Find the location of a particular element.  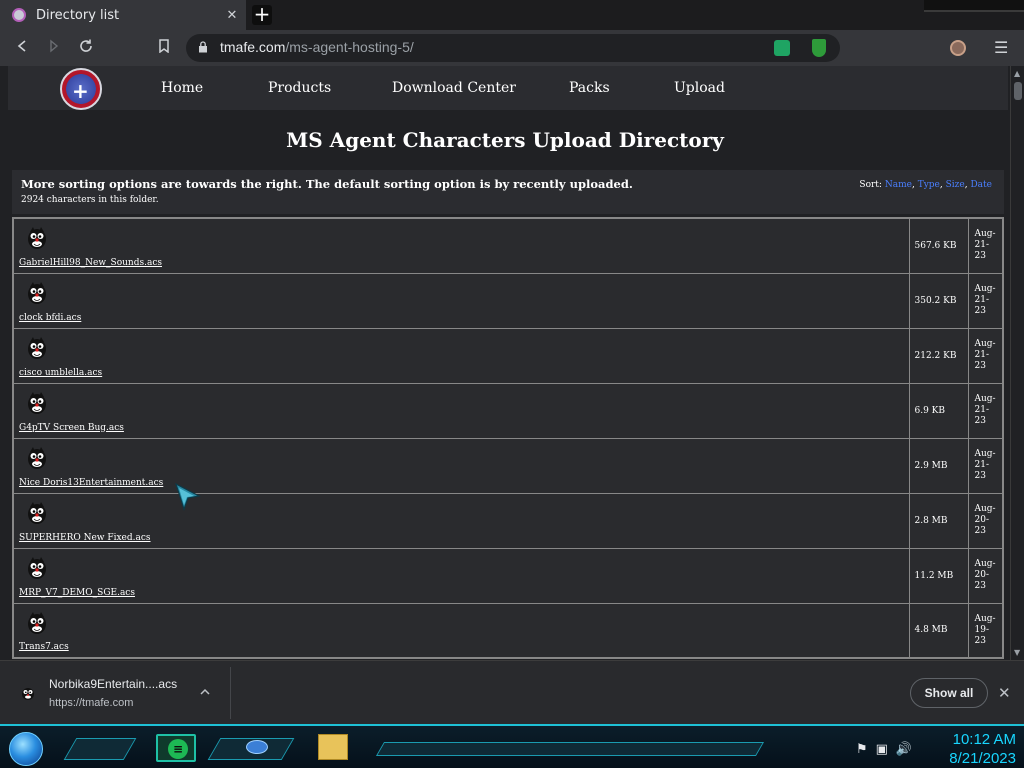

file-size: 4.8 MB is located at coordinates (938, 630).